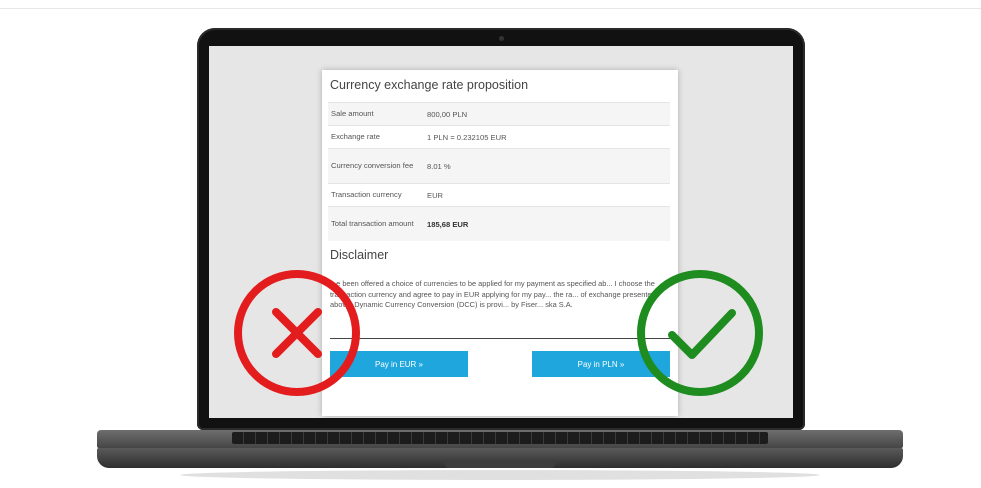  What do you see at coordinates (435, 195) in the screenshot?
I see `row-value: EUR` at bounding box center [435, 195].